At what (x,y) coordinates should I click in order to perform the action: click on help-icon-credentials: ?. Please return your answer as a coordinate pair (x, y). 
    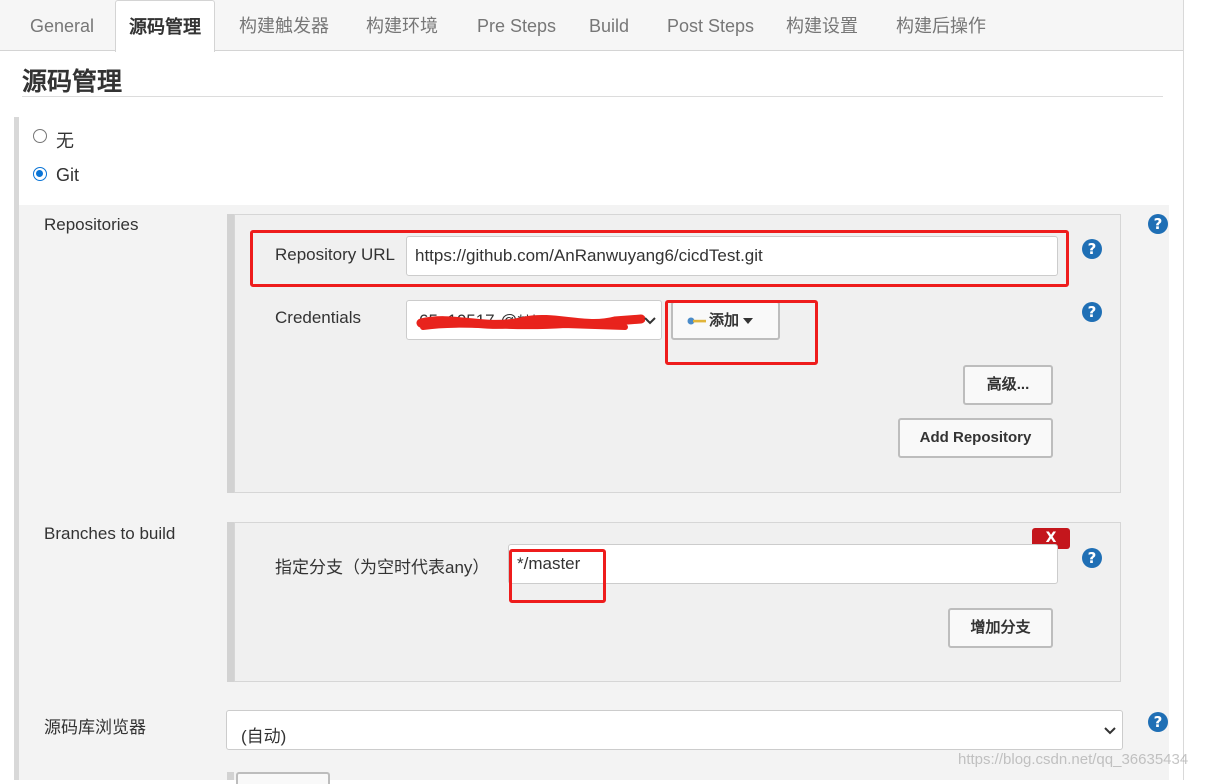
    Looking at the image, I should click on (1092, 312).